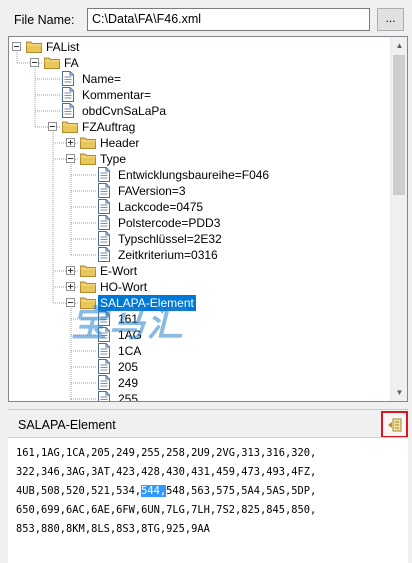 This screenshot has height=563, width=412. I want to click on tree-folder-node: FA, so click(199, 63).